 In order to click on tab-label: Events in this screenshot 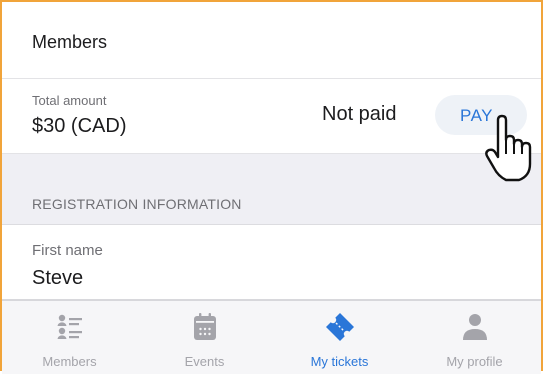, I will do `click(204, 361)`.